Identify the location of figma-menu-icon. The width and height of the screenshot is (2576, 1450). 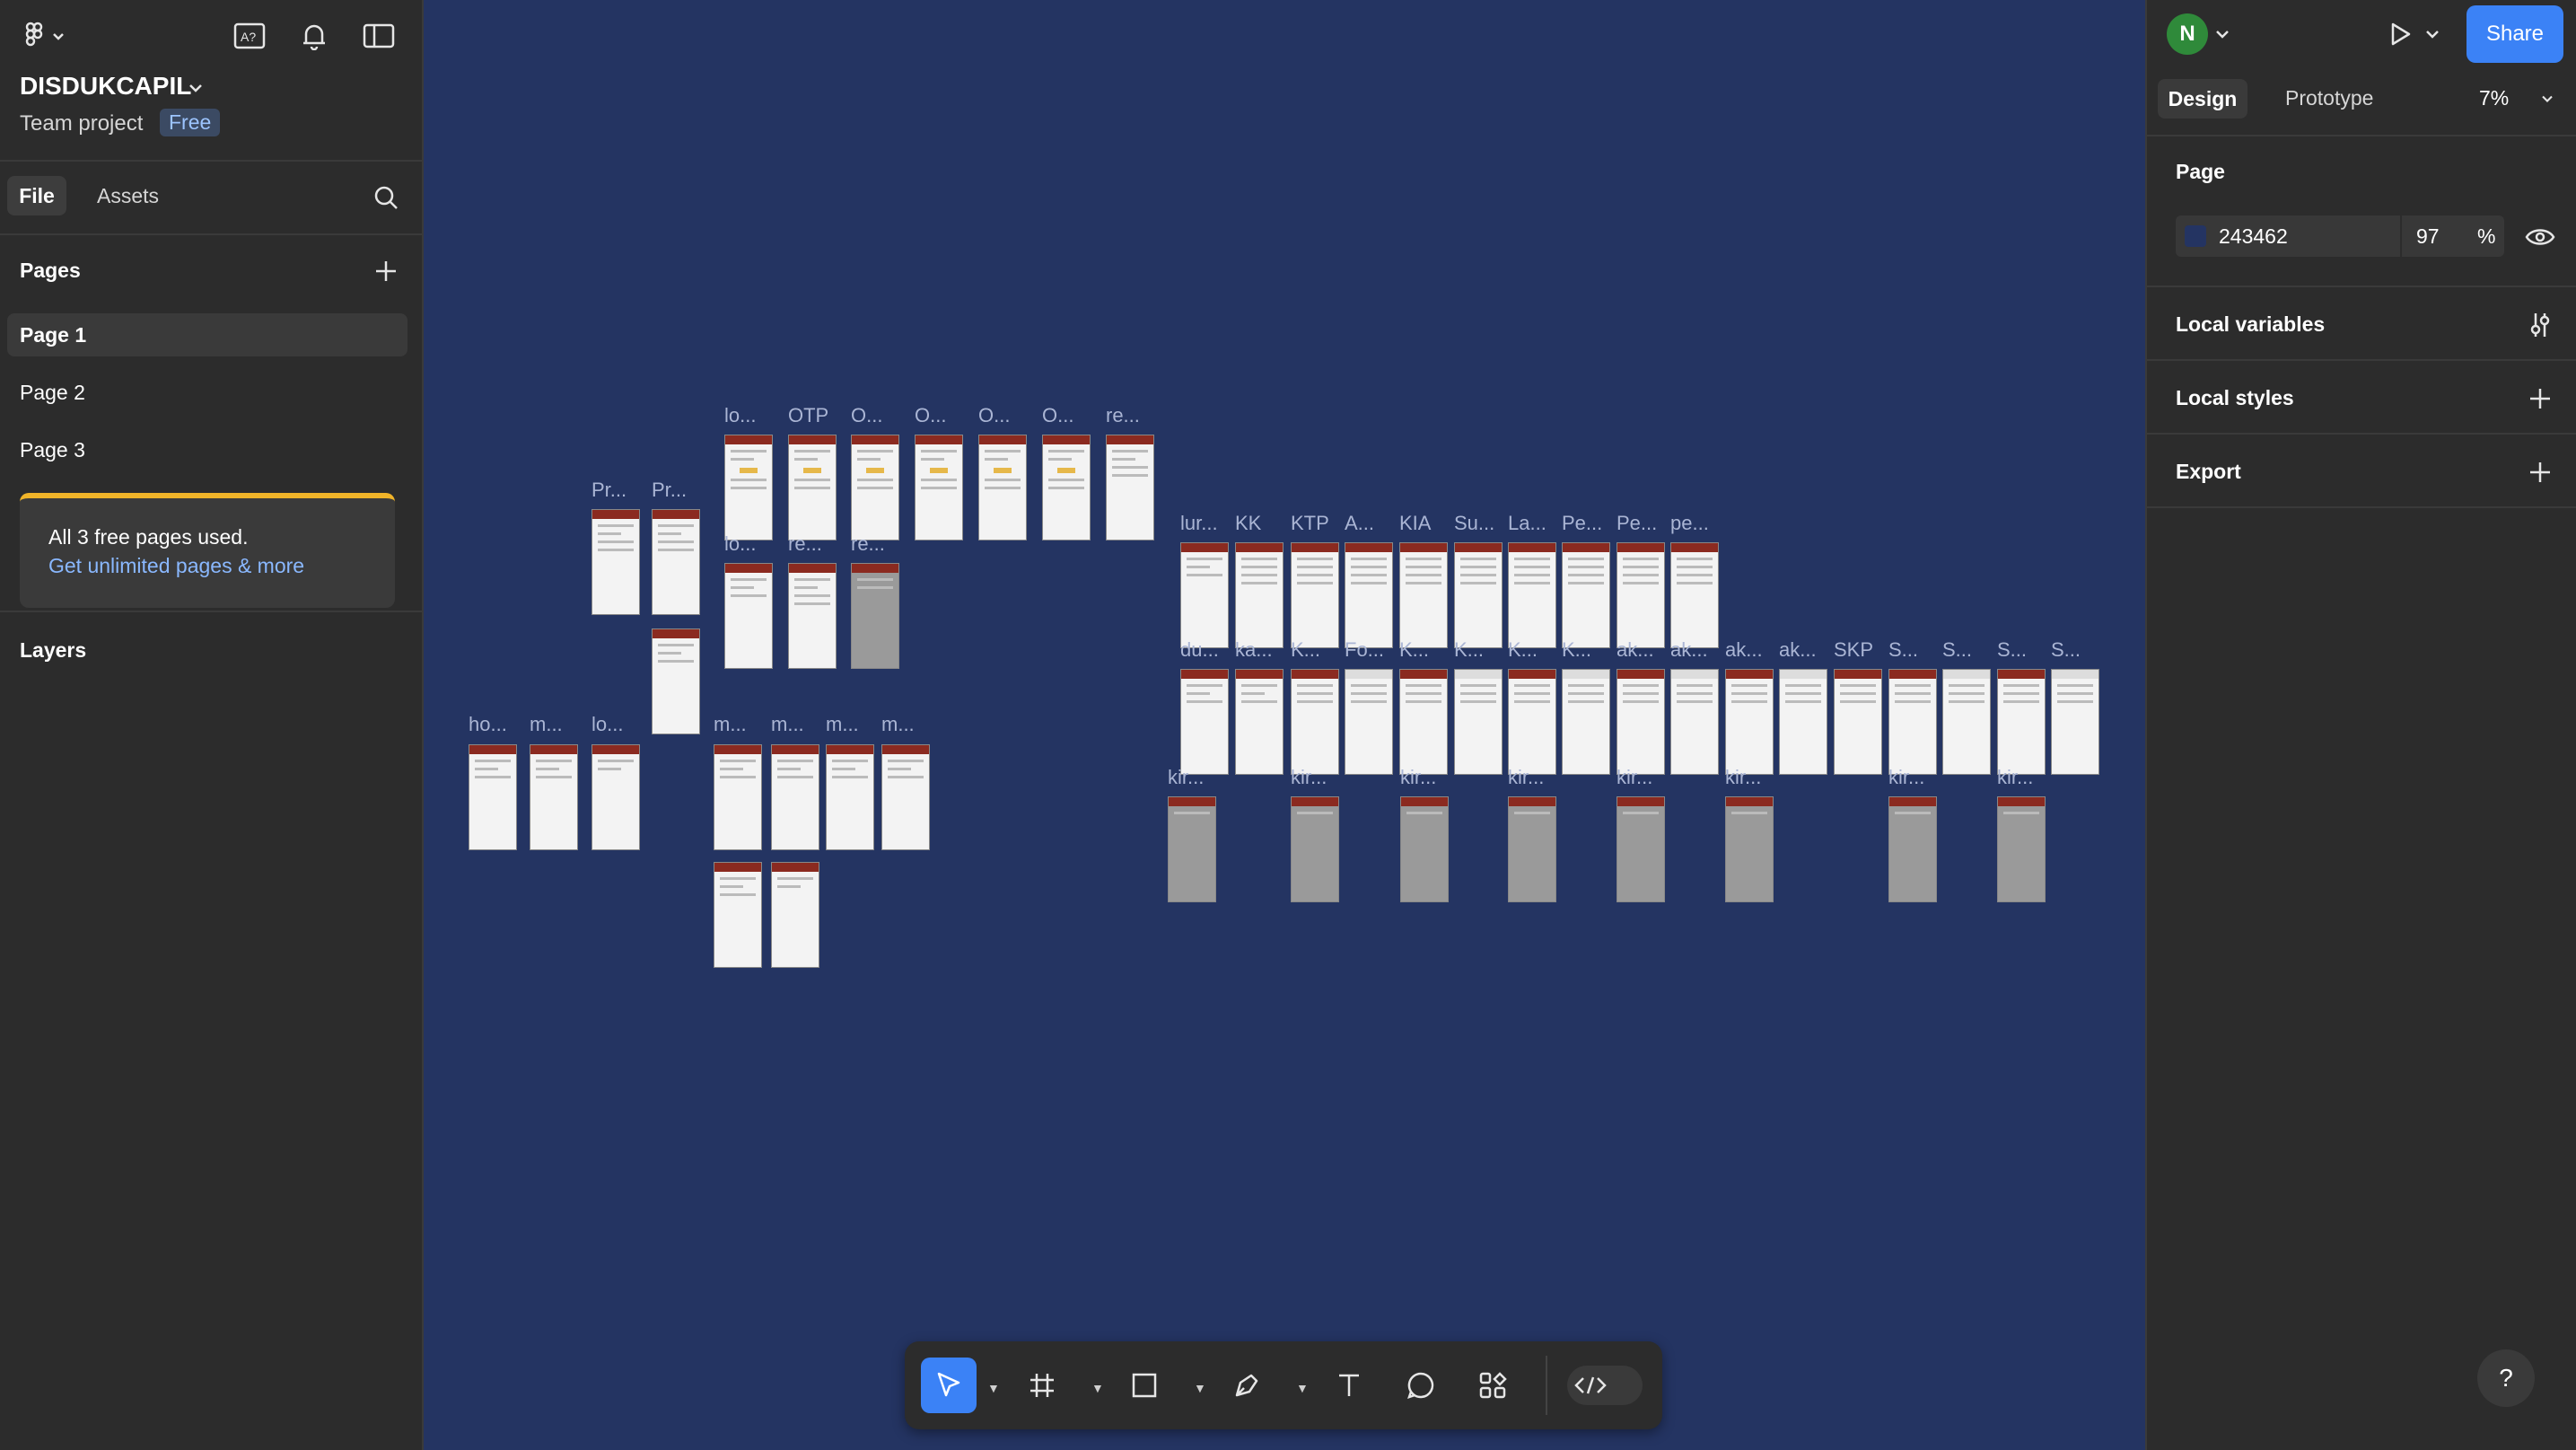
(47, 36).